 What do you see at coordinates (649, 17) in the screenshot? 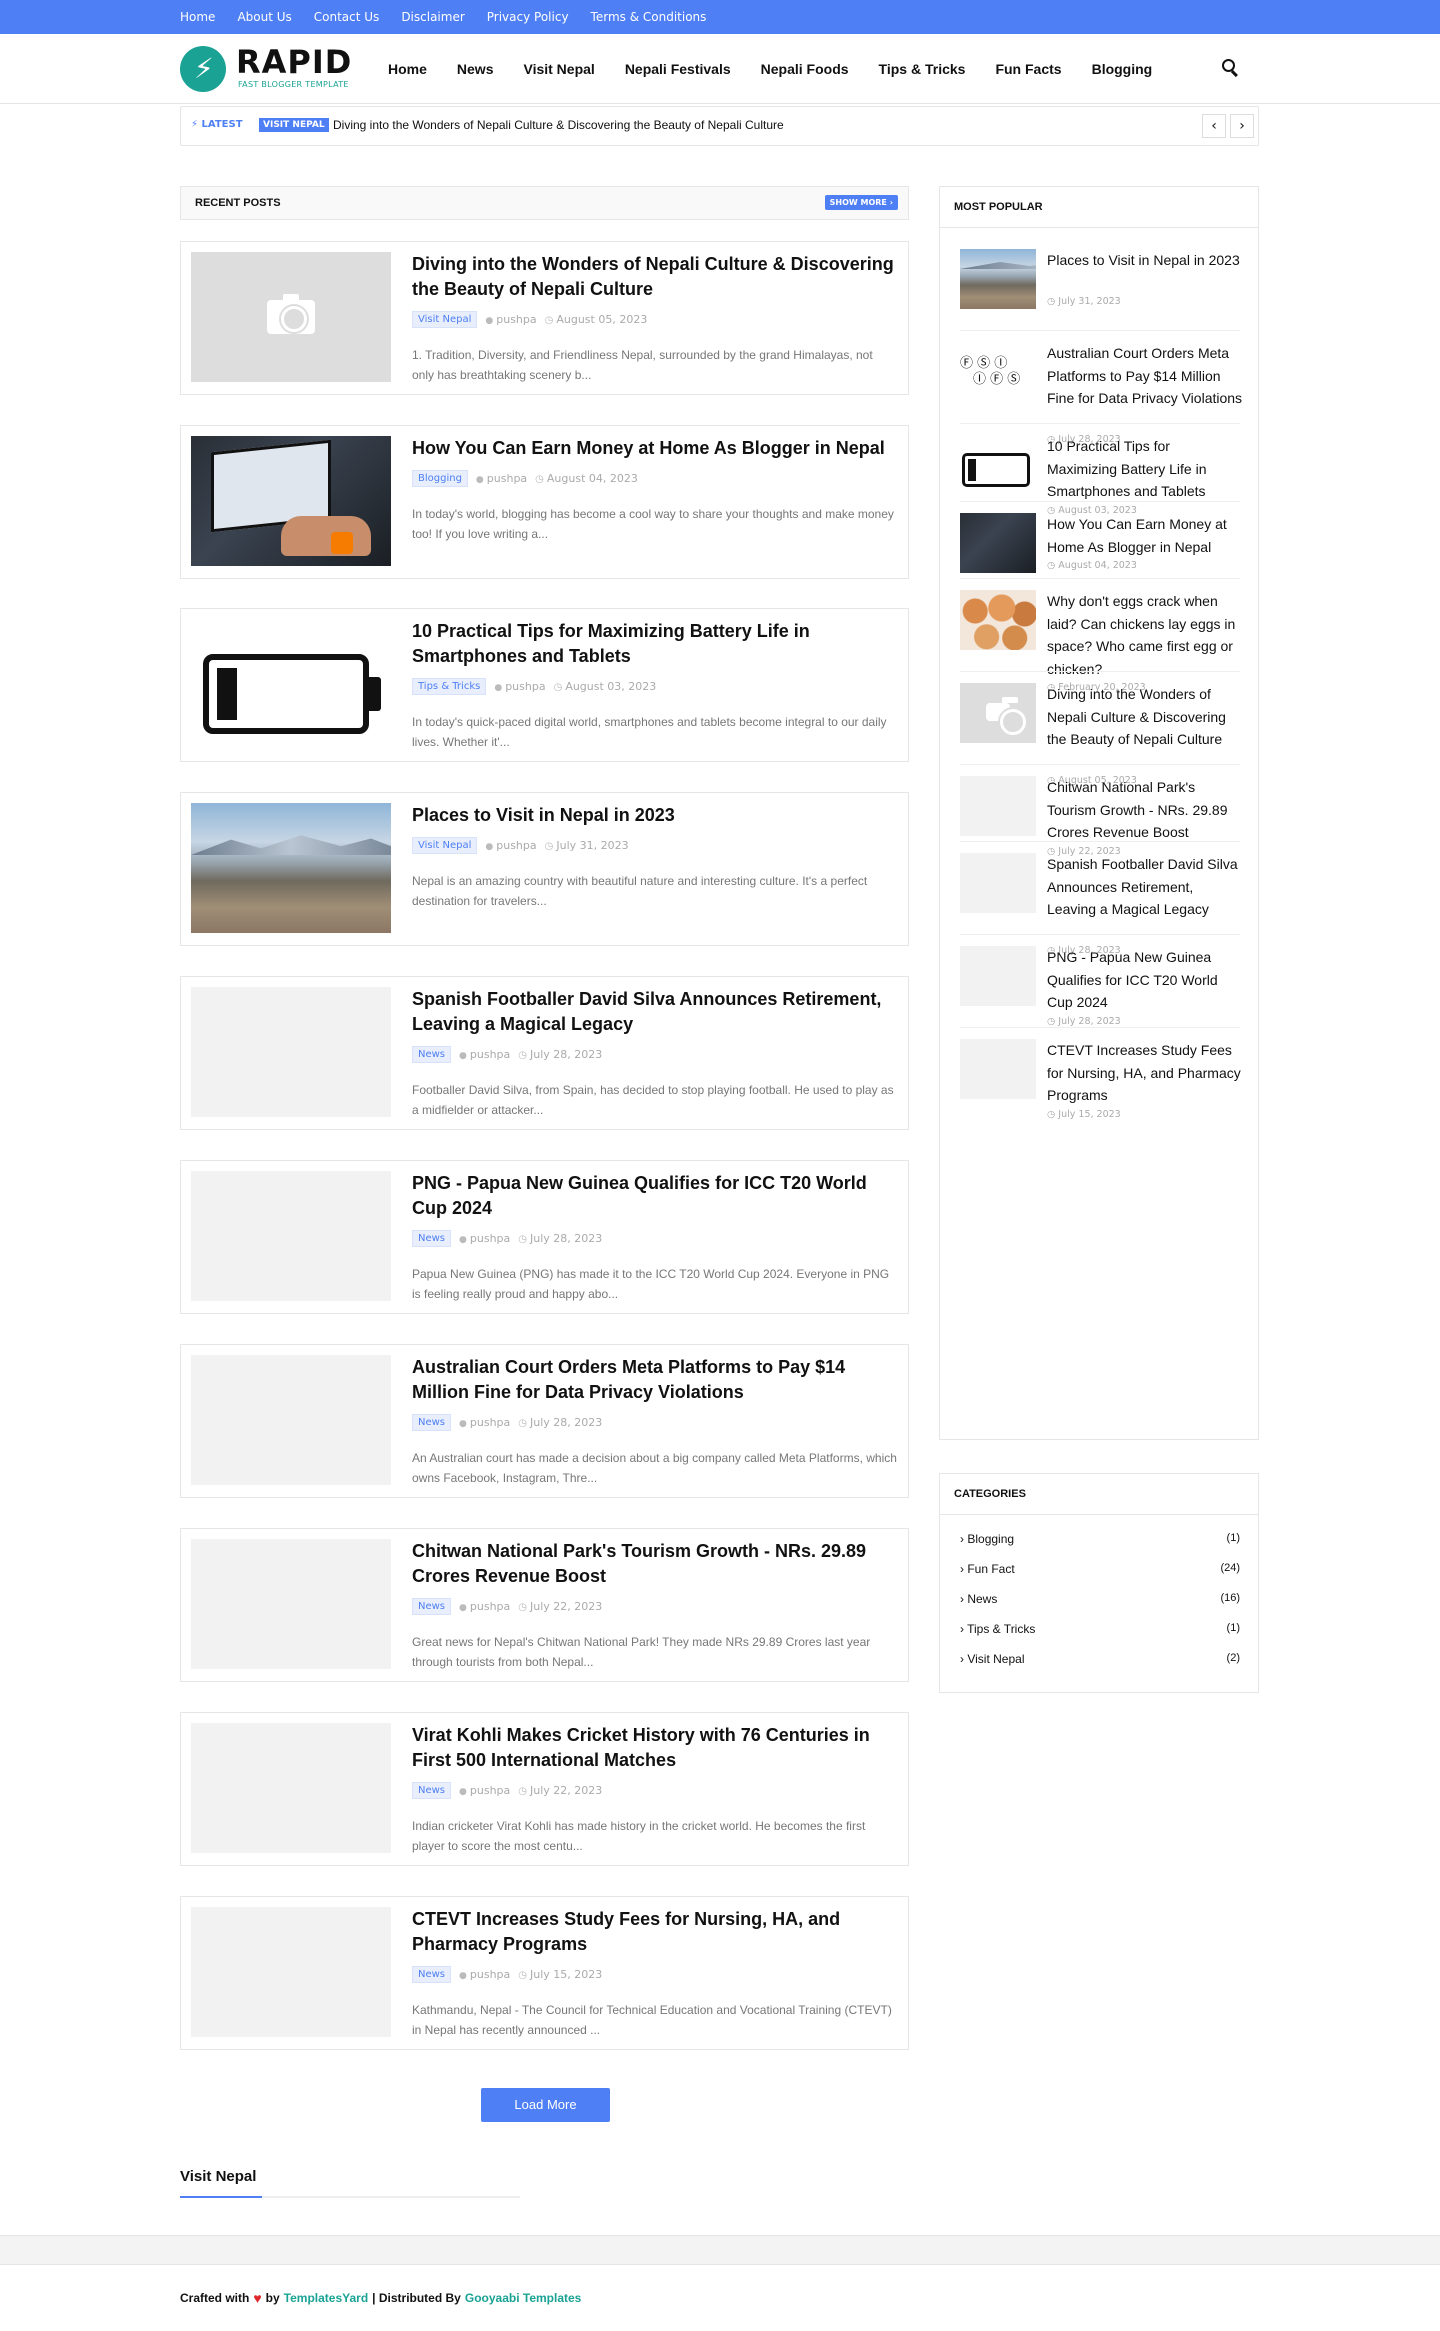
I see `top-link-terms-conditions: Terms & Conditions` at bounding box center [649, 17].